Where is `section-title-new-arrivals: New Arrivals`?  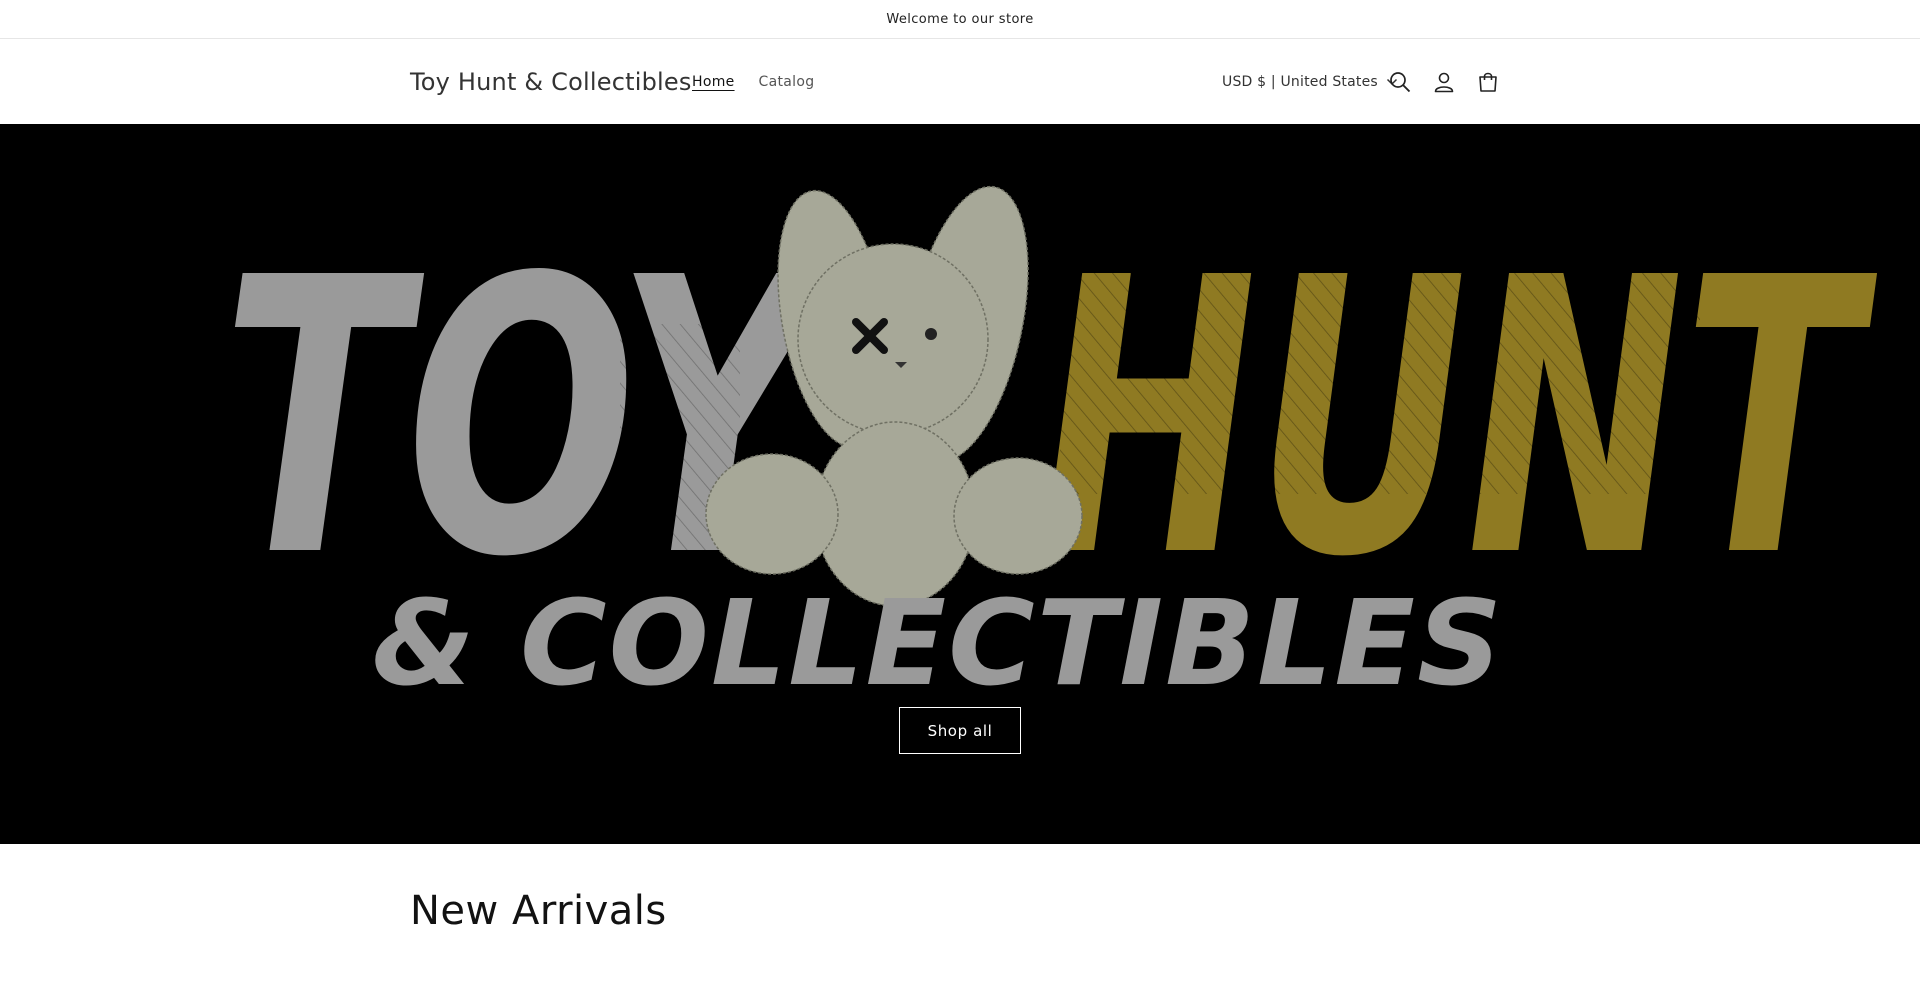
section-title-new-arrivals: New Arrivals is located at coordinates (538, 911).